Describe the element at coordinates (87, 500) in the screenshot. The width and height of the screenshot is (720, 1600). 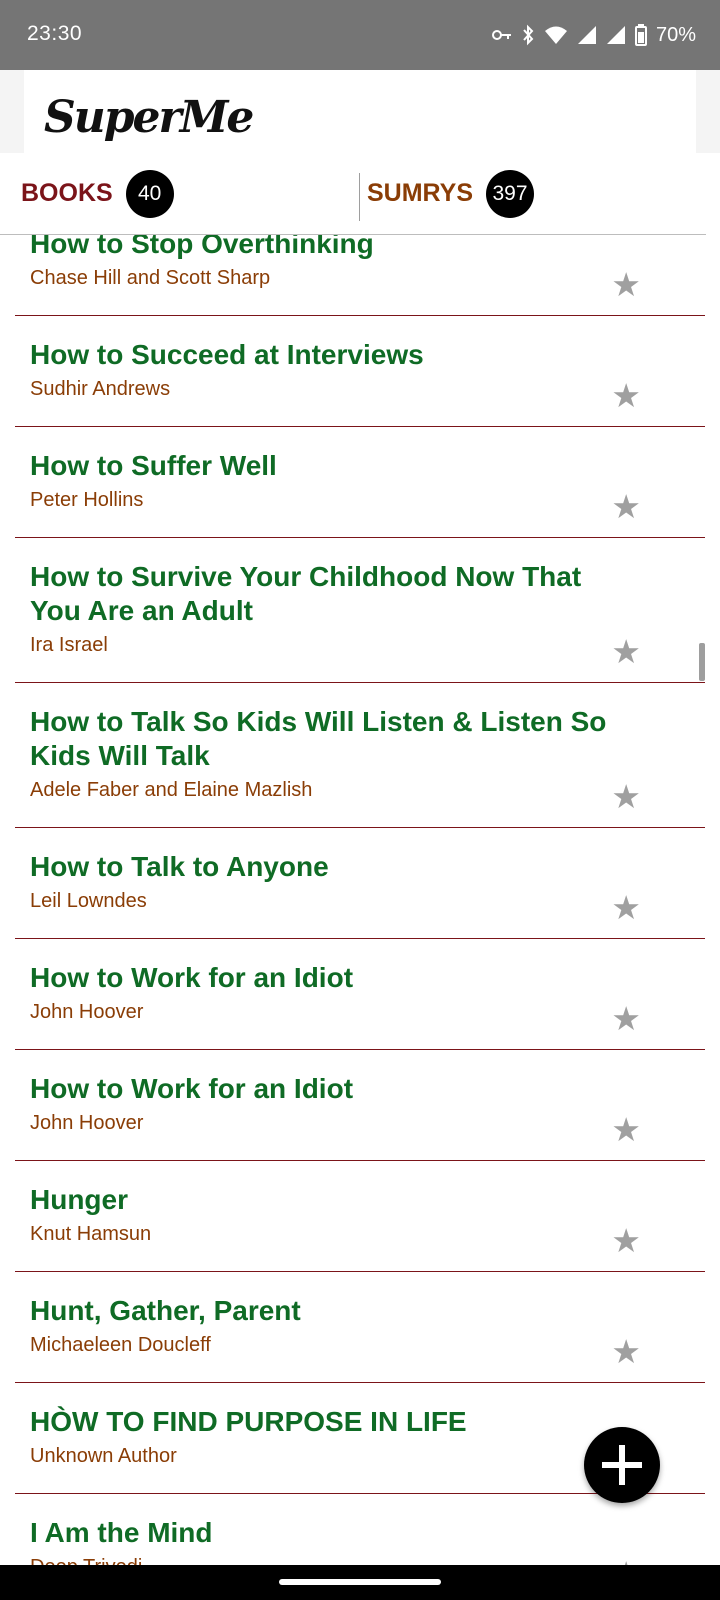
I see `book-author: Peter Hollins` at that location.